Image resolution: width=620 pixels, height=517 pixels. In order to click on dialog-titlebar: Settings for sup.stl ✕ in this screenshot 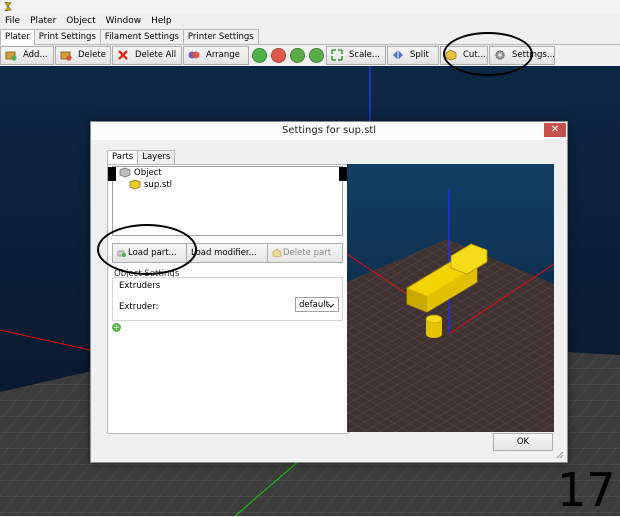, I will do `click(329, 131)`.